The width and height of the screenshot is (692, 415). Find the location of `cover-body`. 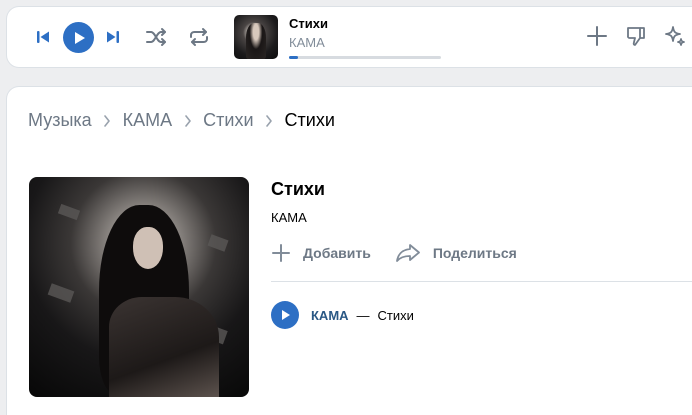

cover-body is located at coordinates (164, 347).